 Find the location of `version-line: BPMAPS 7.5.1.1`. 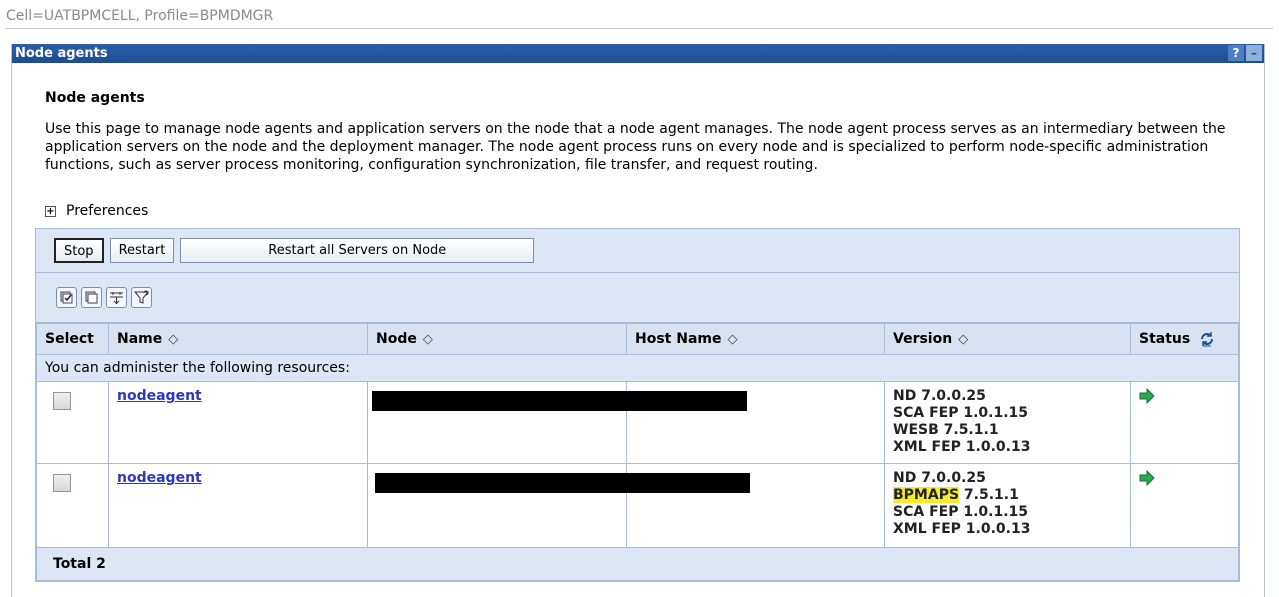

version-line: BPMAPS 7.5.1.1 is located at coordinates (1007, 495).